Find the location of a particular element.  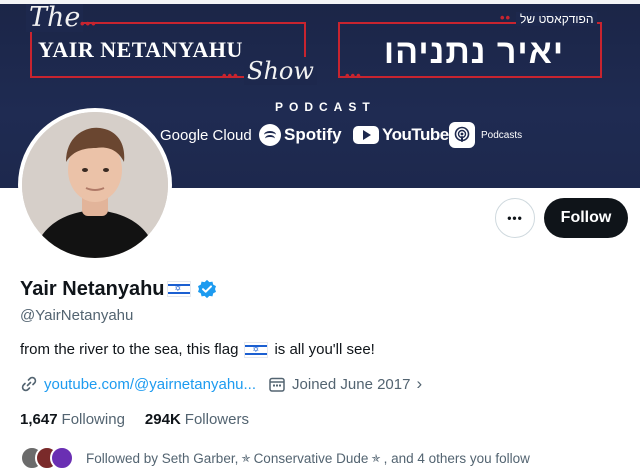

following-link: 1,647 Following is located at coordinates (72, 419).